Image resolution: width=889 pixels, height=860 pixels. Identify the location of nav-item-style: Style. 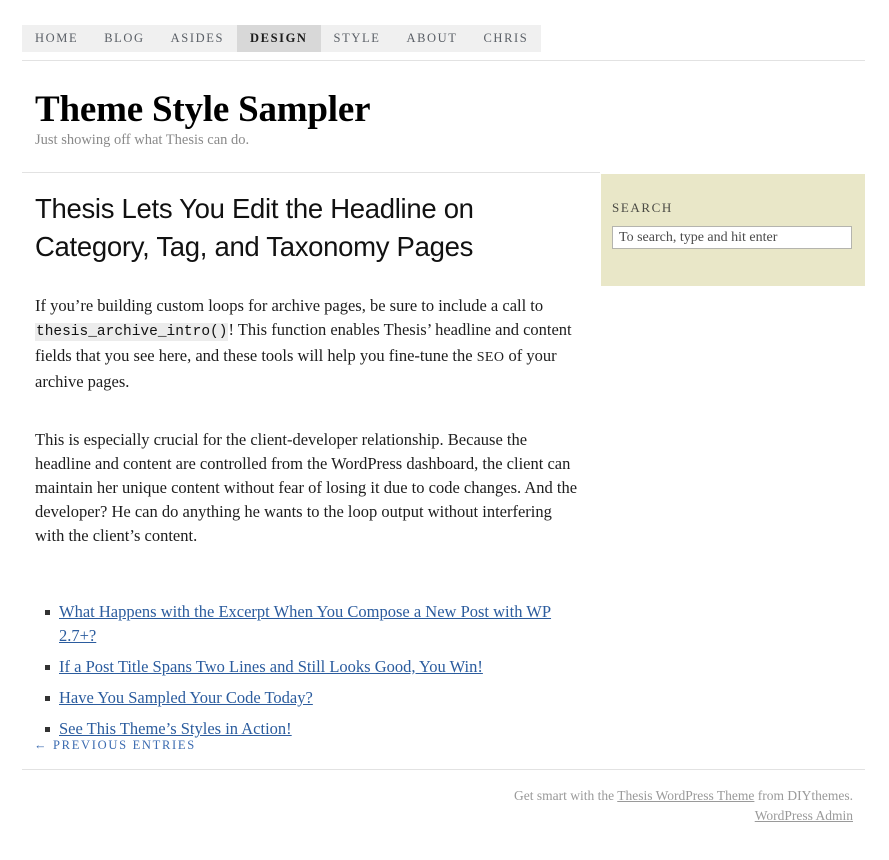
(357, 38).